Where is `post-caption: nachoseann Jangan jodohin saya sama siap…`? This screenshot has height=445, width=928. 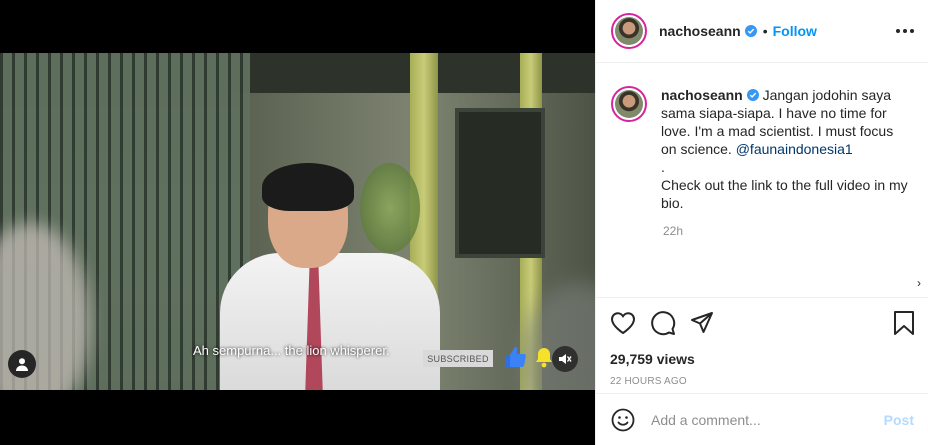 post-caption: nachoseann Jangan jodohin saya sama siap… is located at coordinates (786, 149).